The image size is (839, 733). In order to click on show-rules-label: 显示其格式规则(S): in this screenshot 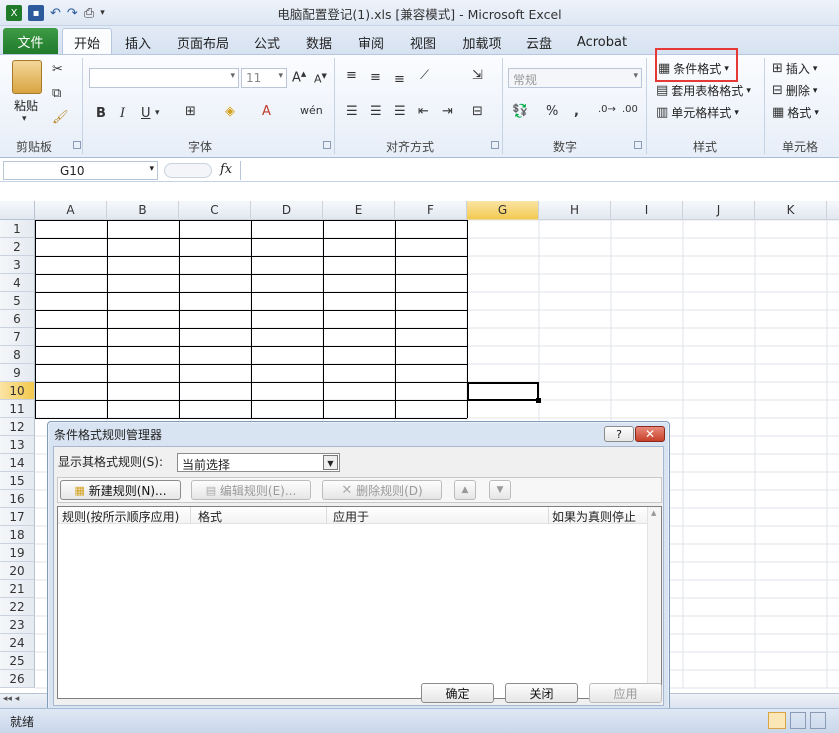, I will do `click(111, 462)`.